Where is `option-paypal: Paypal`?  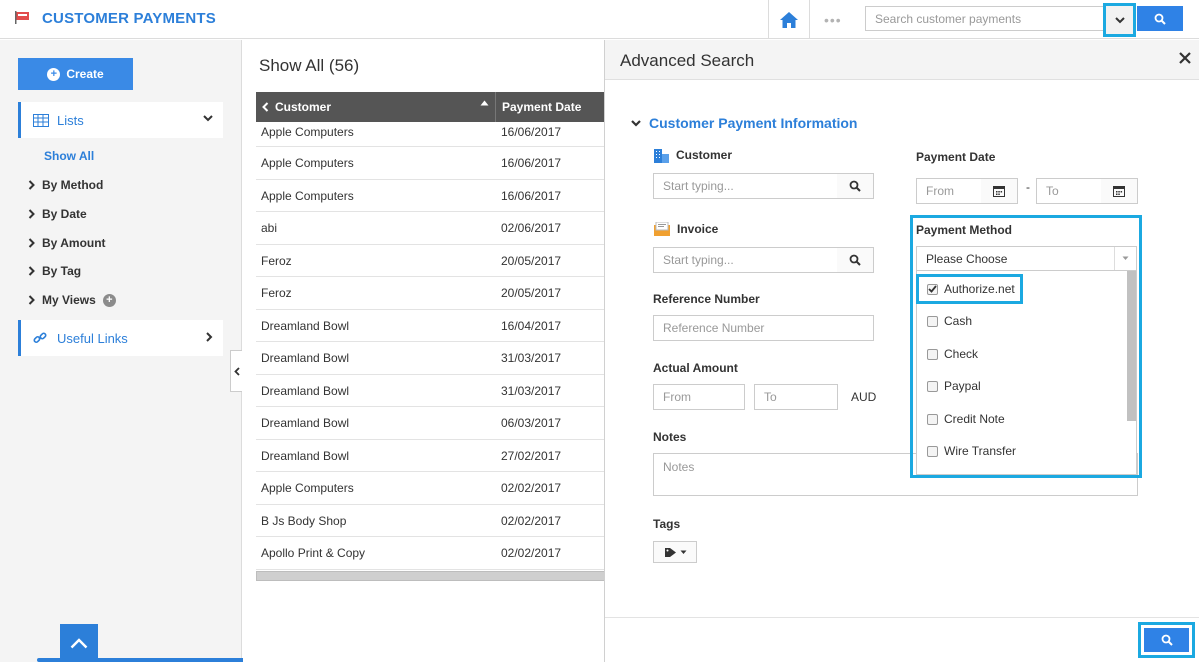
option-paypal: Paypal is located at coordinates (954, 386).